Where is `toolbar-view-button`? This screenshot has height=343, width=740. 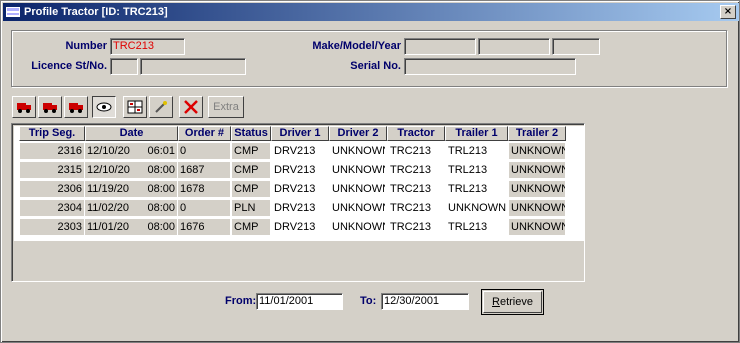 toolbar-view-button is located at coordinates (104, 107).